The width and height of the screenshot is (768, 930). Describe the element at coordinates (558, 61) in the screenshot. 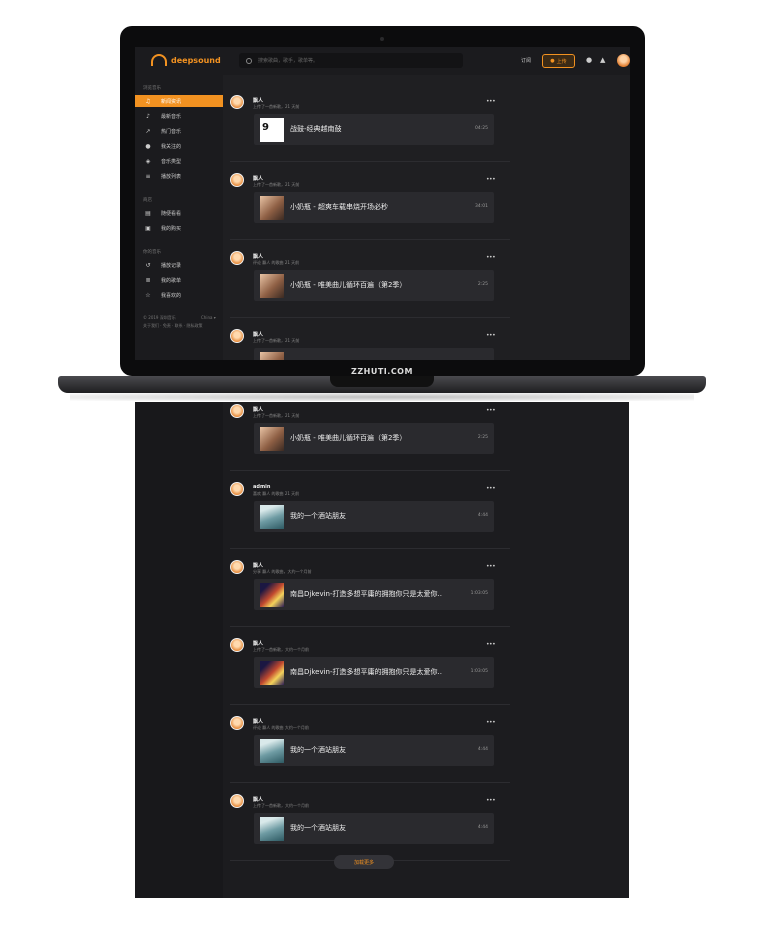

I see `upload-button: ● 上传` at that location.